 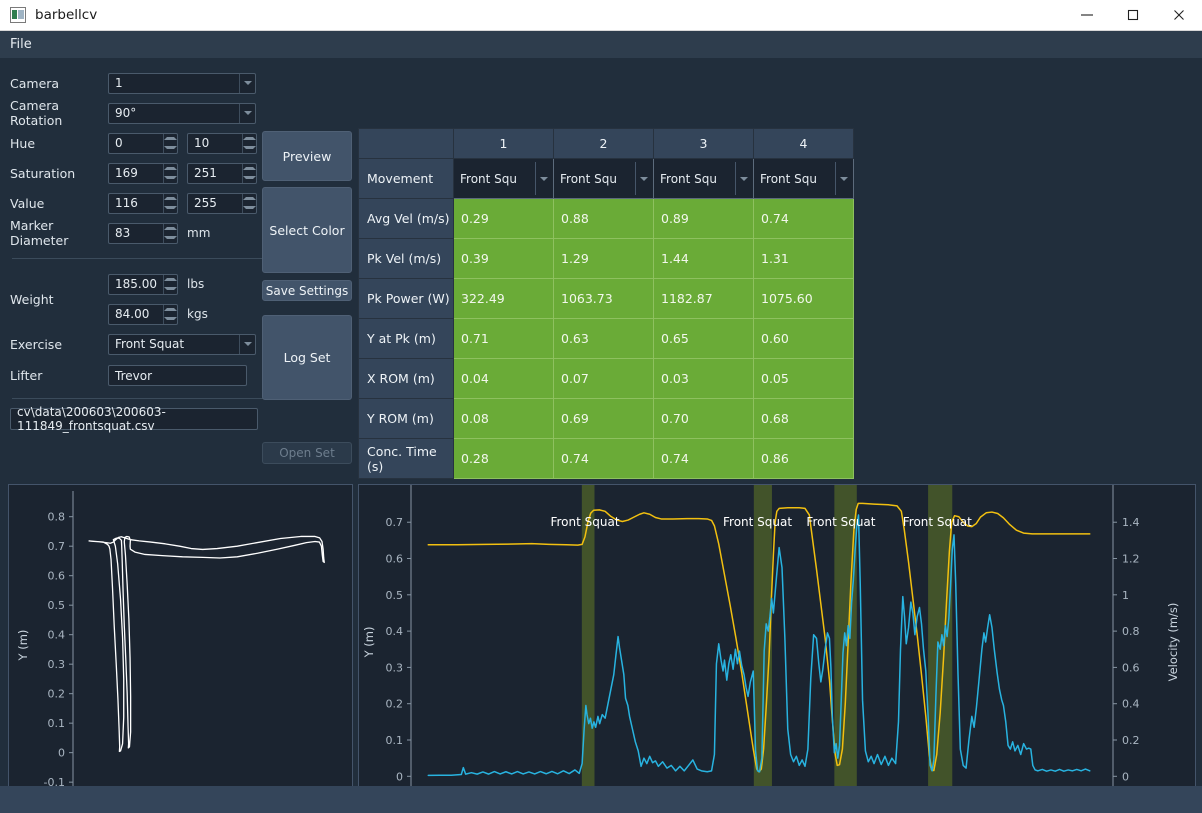 I want to click on table-cell: 1.29, so click(x=603, y=258).